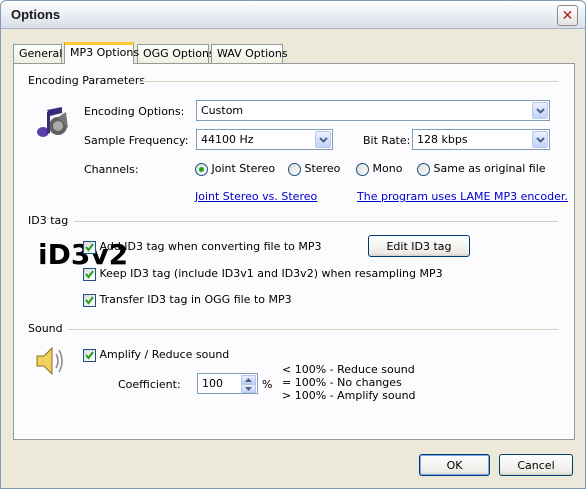 The width and height of the screenshot is (586, 489). Describe the element at coordinates (419, 246) in the screenshot. I see `edit-id3-tag-button: Edit ID3 tag` at that location.